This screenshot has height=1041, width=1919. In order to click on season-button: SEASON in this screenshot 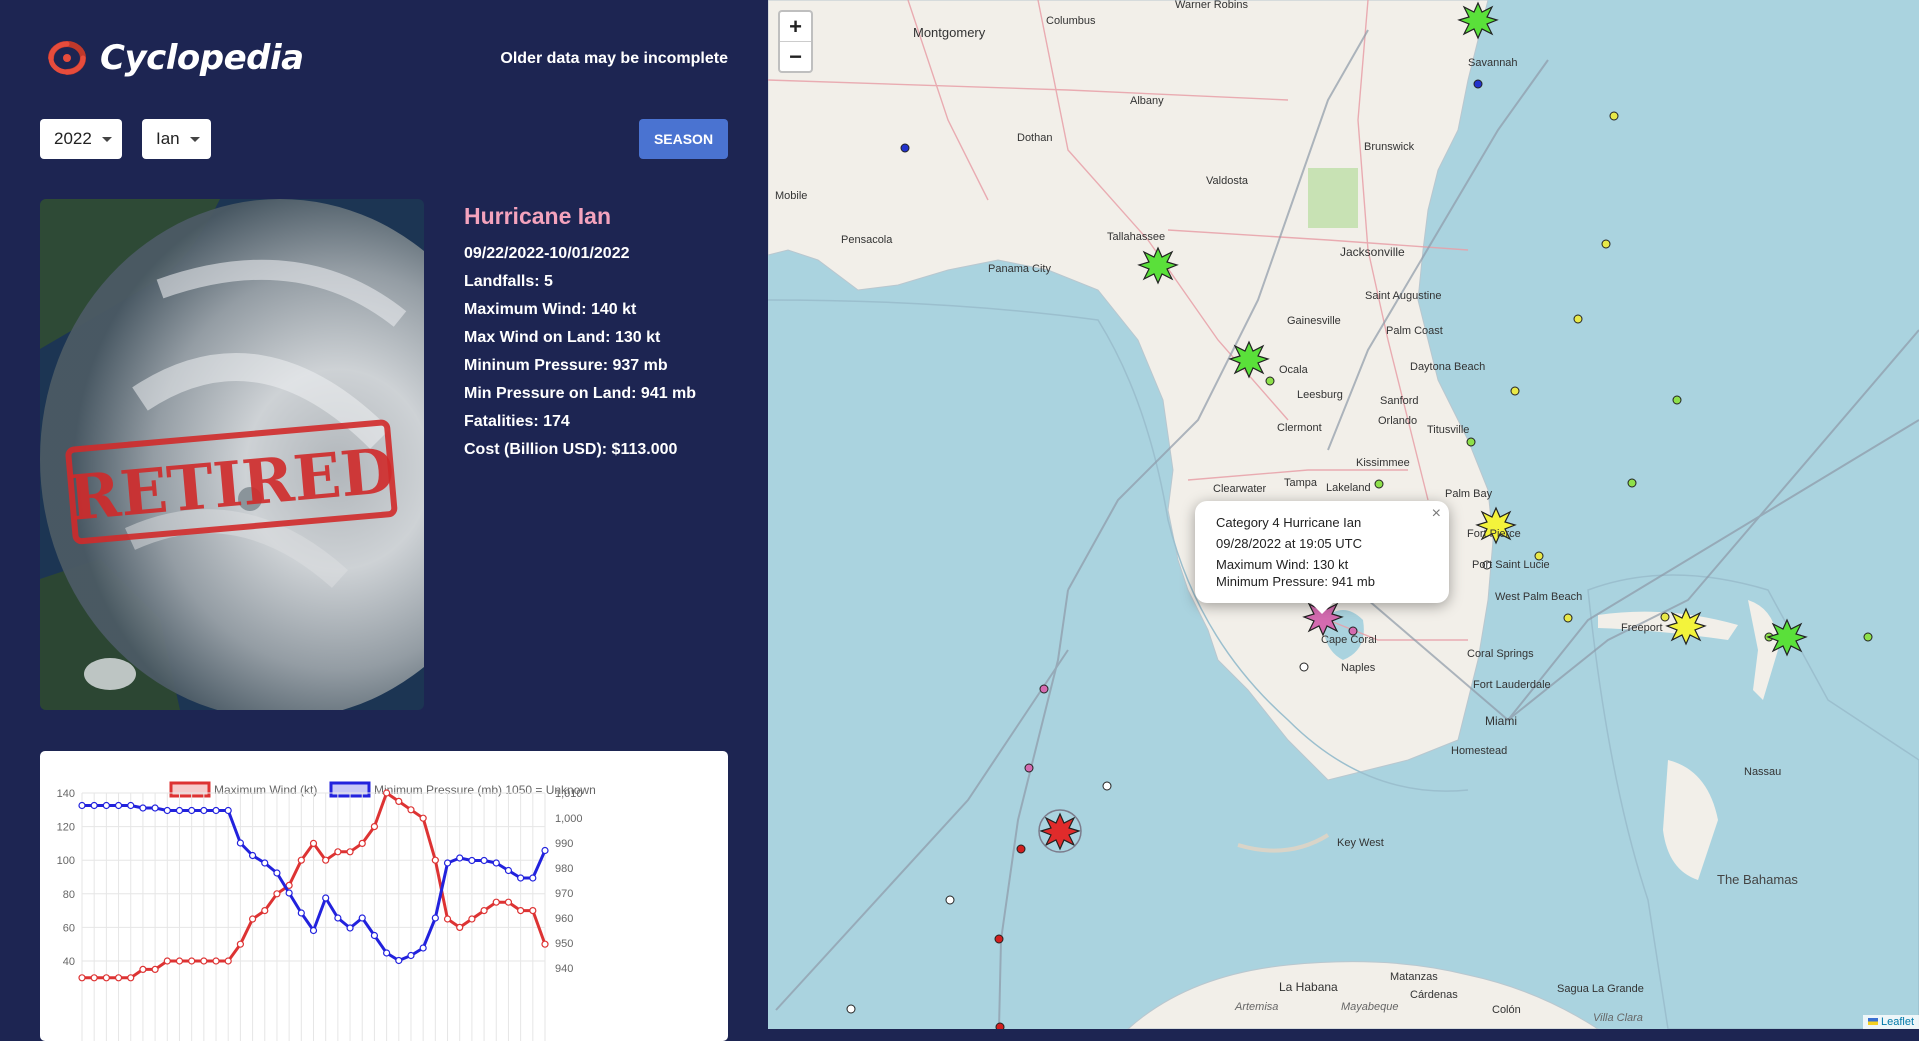, I will do `click(683, 139)`.